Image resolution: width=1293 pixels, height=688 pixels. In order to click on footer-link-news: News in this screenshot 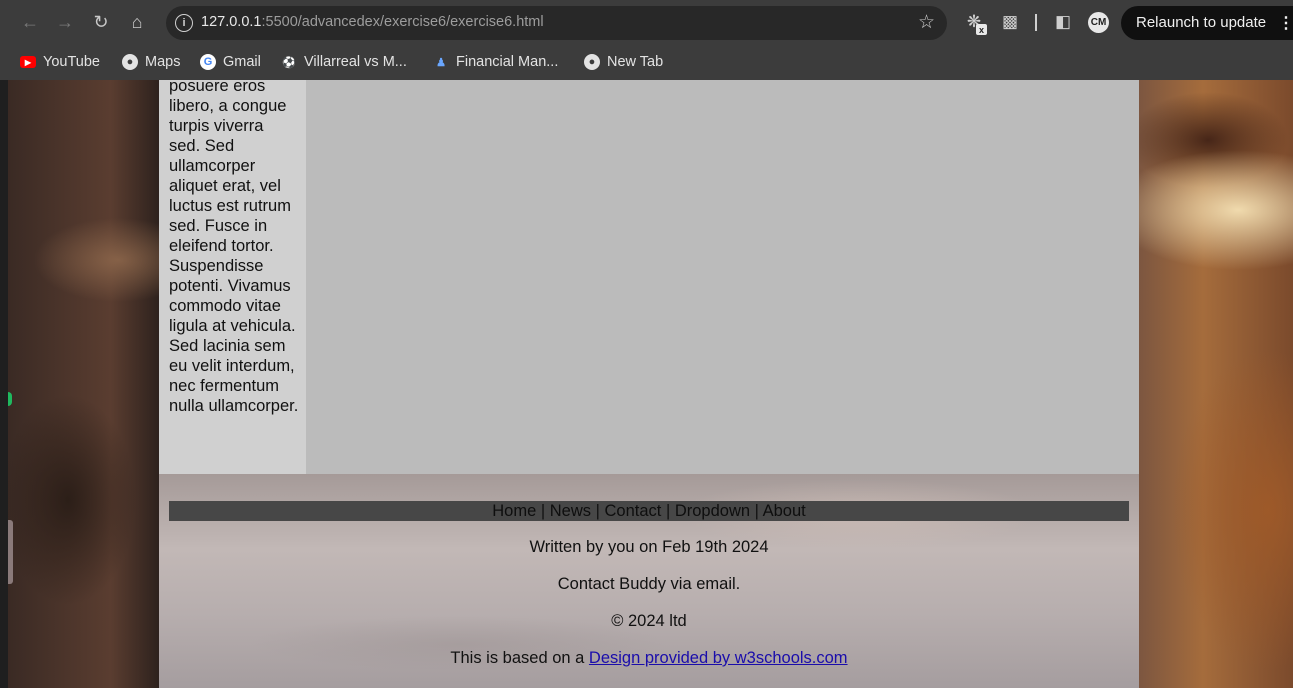, I will do `click(570, 511)`.